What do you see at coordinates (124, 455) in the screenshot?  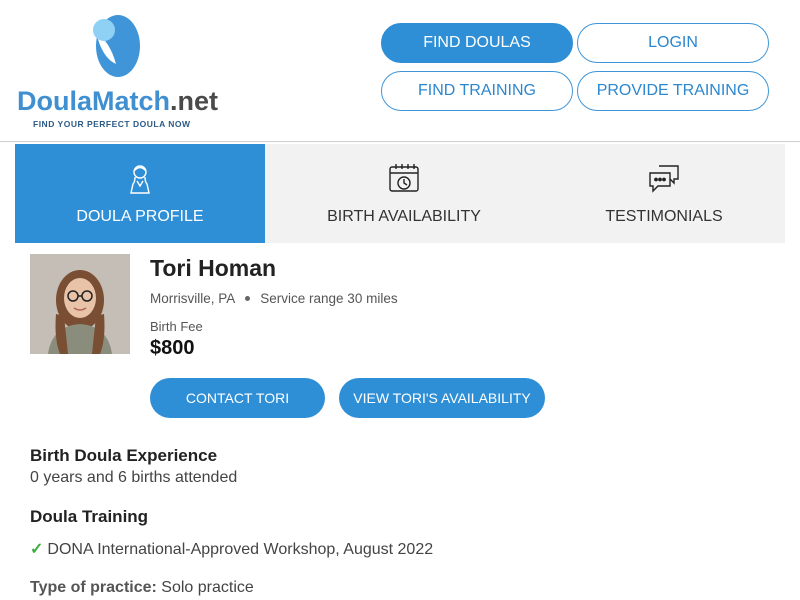 I see `experience-title: Birth Doula Experience` at bounding box center [124, 455].